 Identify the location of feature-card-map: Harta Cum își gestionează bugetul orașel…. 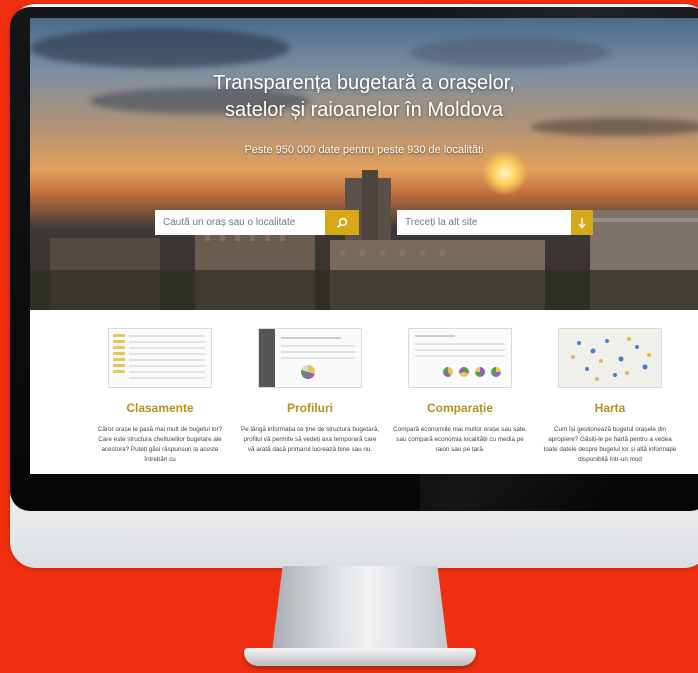
(610, 387).